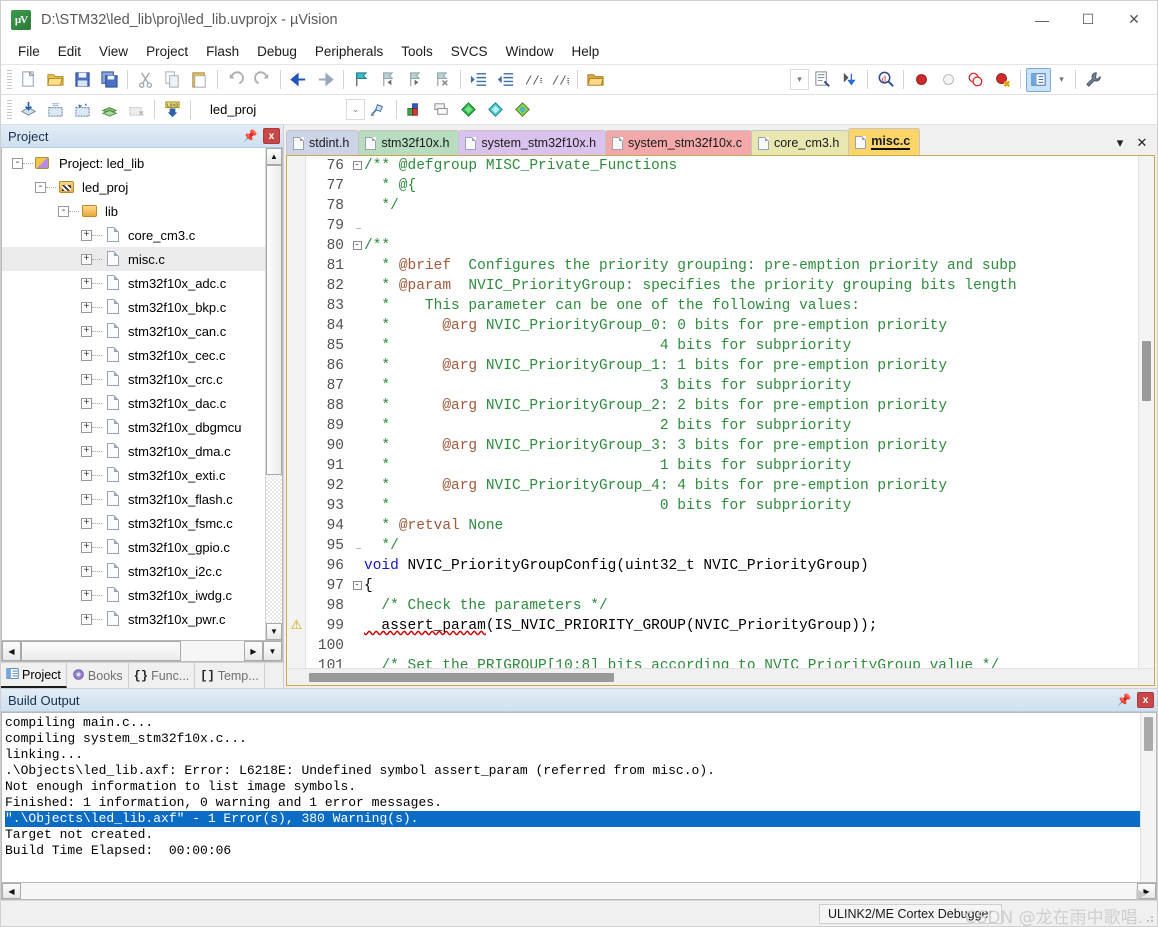  Describe the element at coordinates (133, 259) in the screenshot. I see `tree-item: + misc.c` at that location.